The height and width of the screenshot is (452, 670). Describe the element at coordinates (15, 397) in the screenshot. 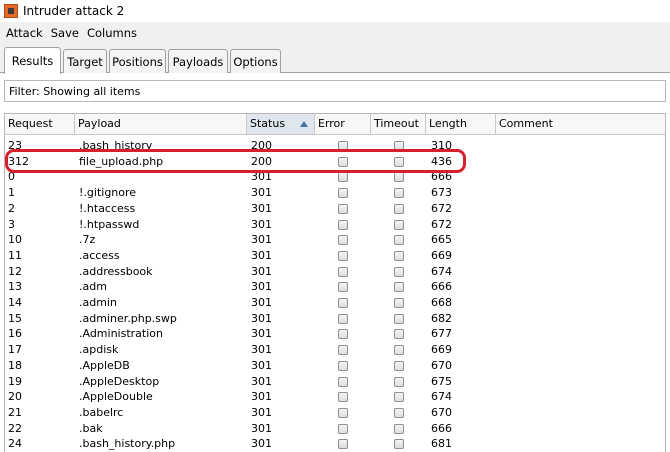

I see `cell-request: 20` at that location.